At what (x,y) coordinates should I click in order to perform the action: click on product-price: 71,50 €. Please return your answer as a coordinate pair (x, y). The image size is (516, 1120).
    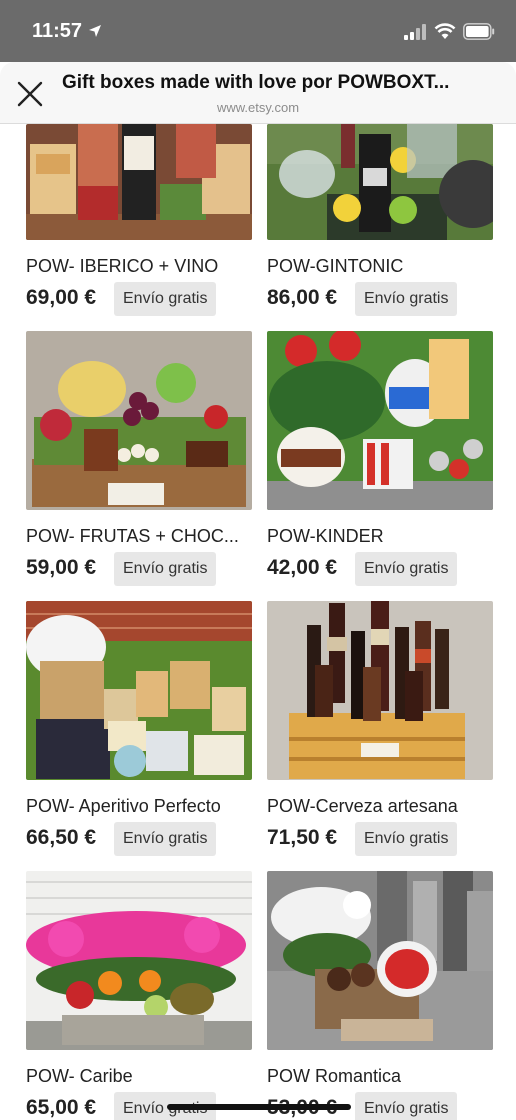
    Looking at the image, I should click on (302, 837).